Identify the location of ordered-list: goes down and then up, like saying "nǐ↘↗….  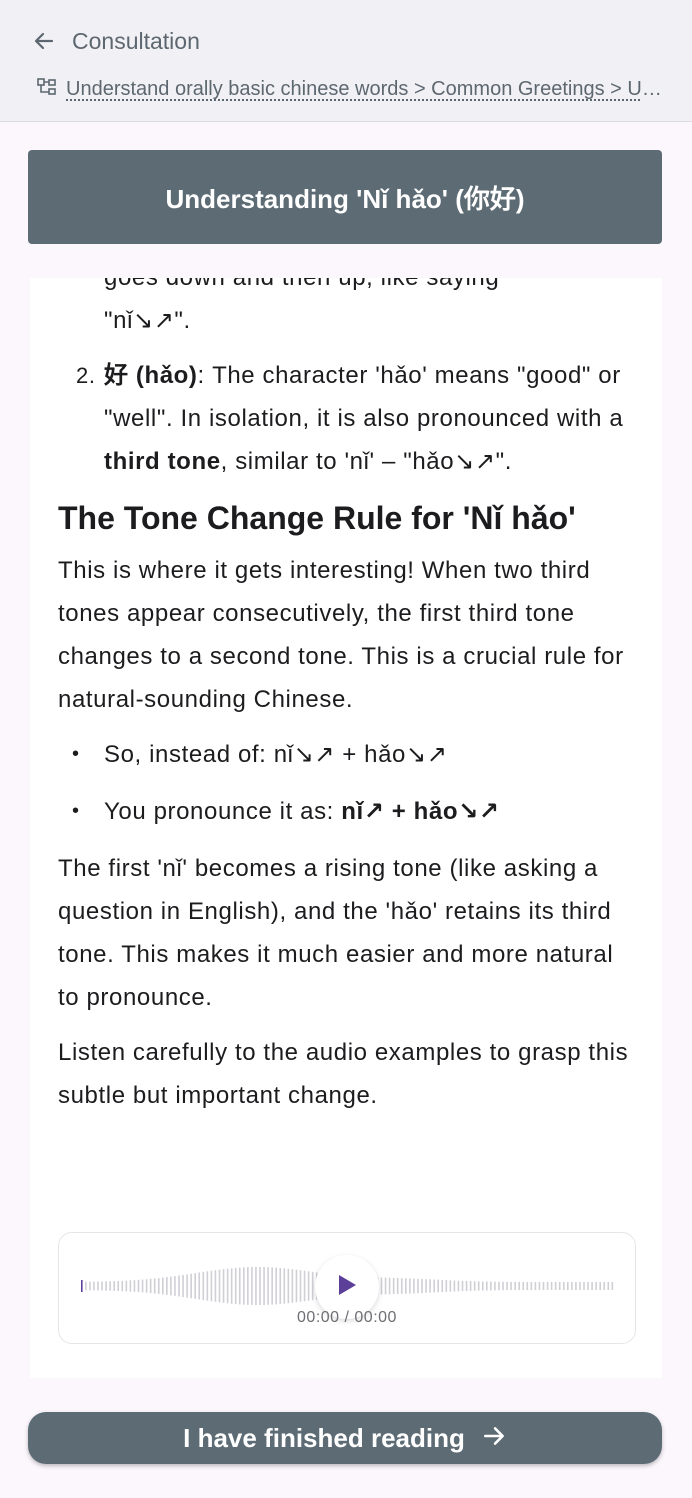
(348, 380).